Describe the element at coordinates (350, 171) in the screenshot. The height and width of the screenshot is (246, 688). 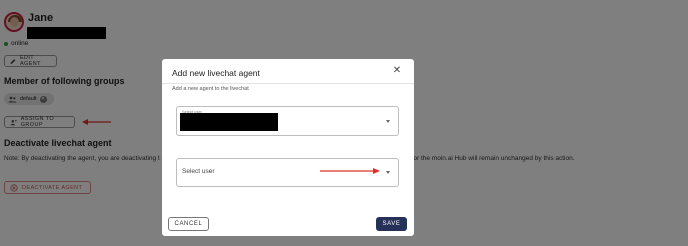
I see `annotation-arrow-right` at that location.